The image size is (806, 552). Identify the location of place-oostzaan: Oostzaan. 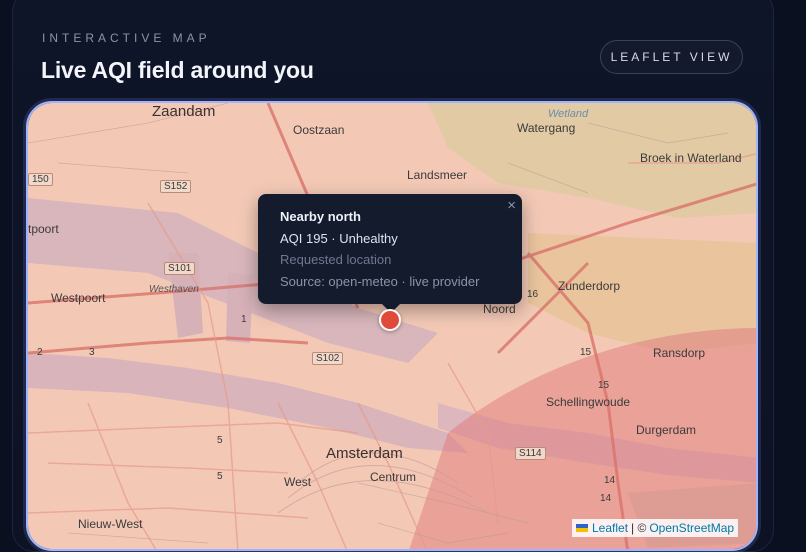
(319, 130).